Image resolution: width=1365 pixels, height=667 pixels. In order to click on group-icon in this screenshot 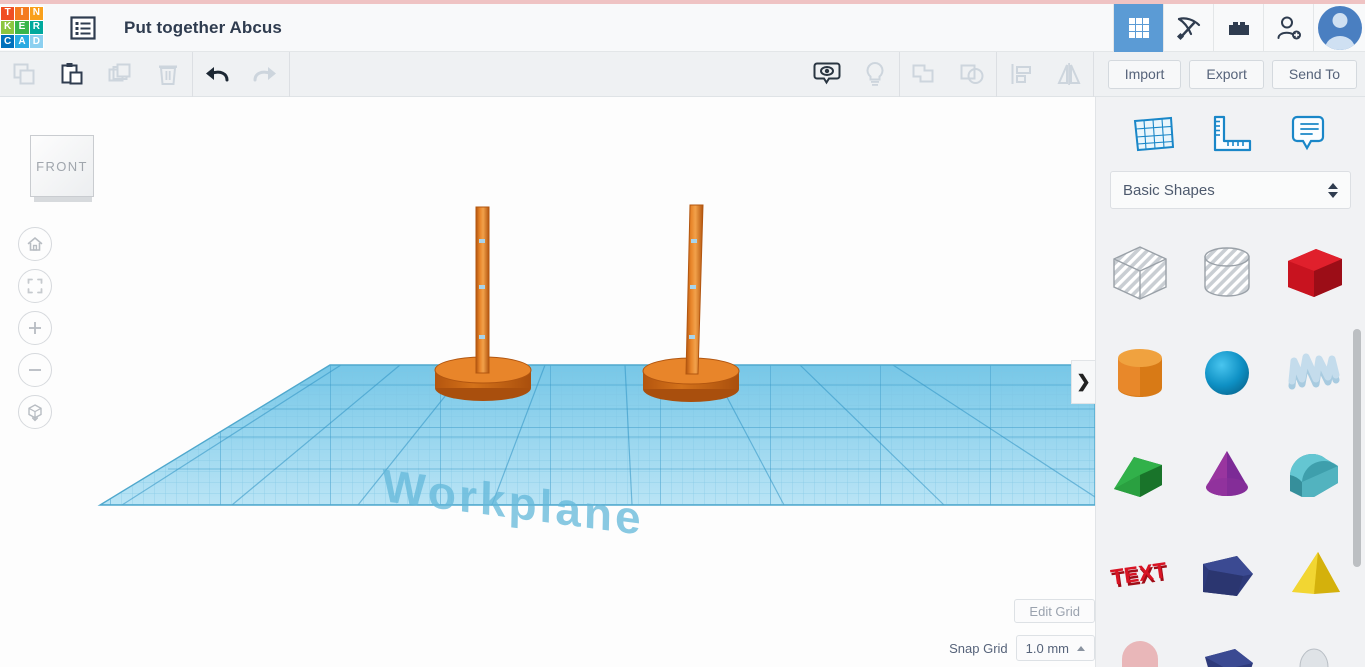, I will do `click(924, 74)`.